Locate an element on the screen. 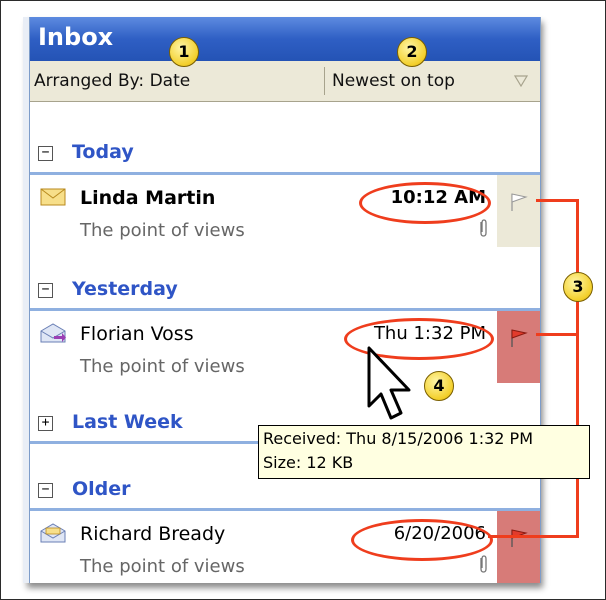 This screenshot has height=600, width=606. message-sender: Linda Martin is located at coordinates (148, 198).